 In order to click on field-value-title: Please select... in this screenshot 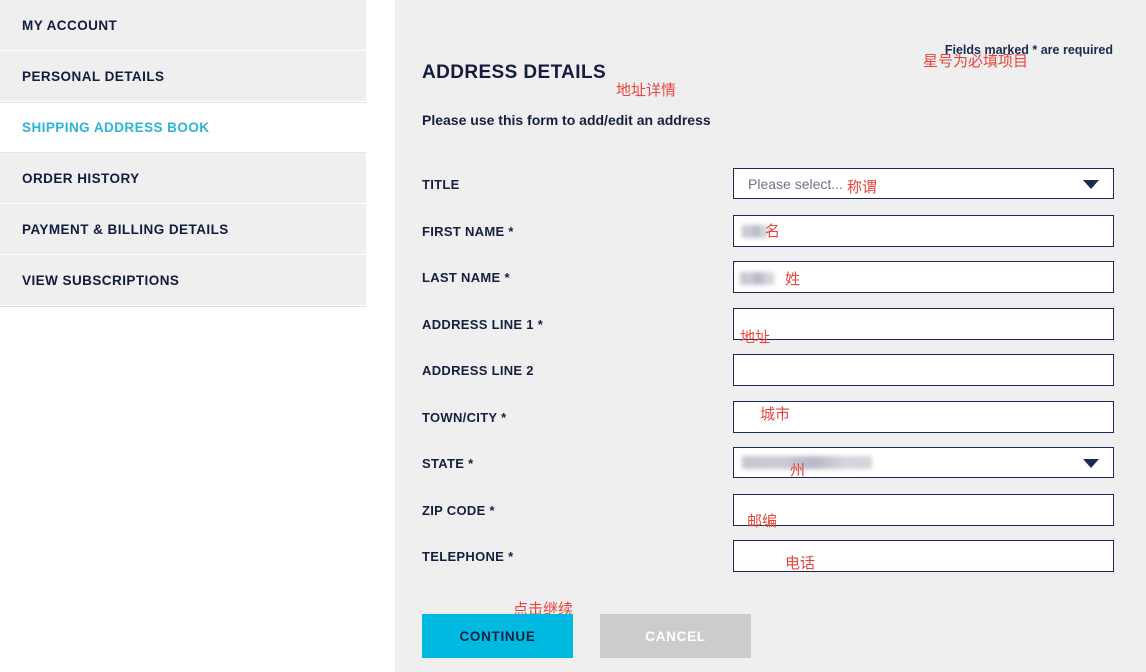, I will do `click(795, 184)`.